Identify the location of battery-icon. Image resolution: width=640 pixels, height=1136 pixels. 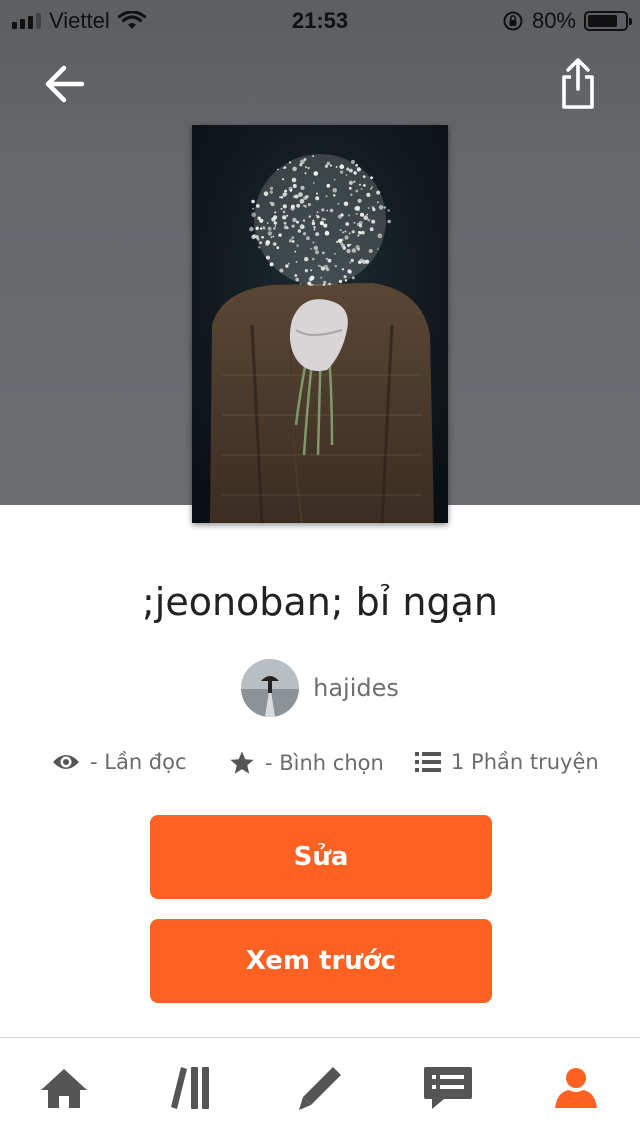
(608, 21).